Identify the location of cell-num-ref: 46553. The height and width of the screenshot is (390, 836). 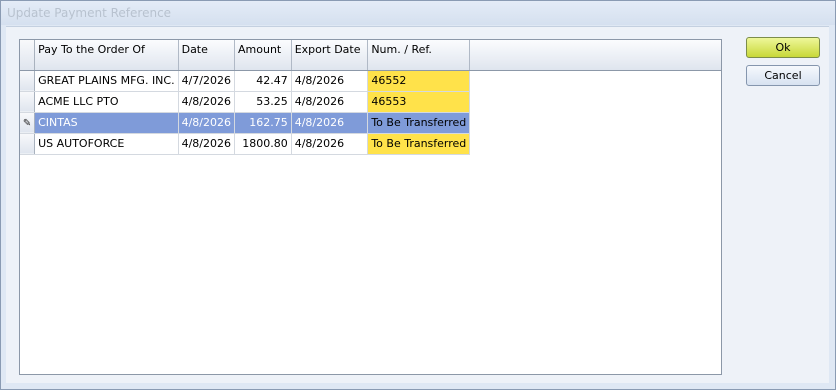
(419, 102).